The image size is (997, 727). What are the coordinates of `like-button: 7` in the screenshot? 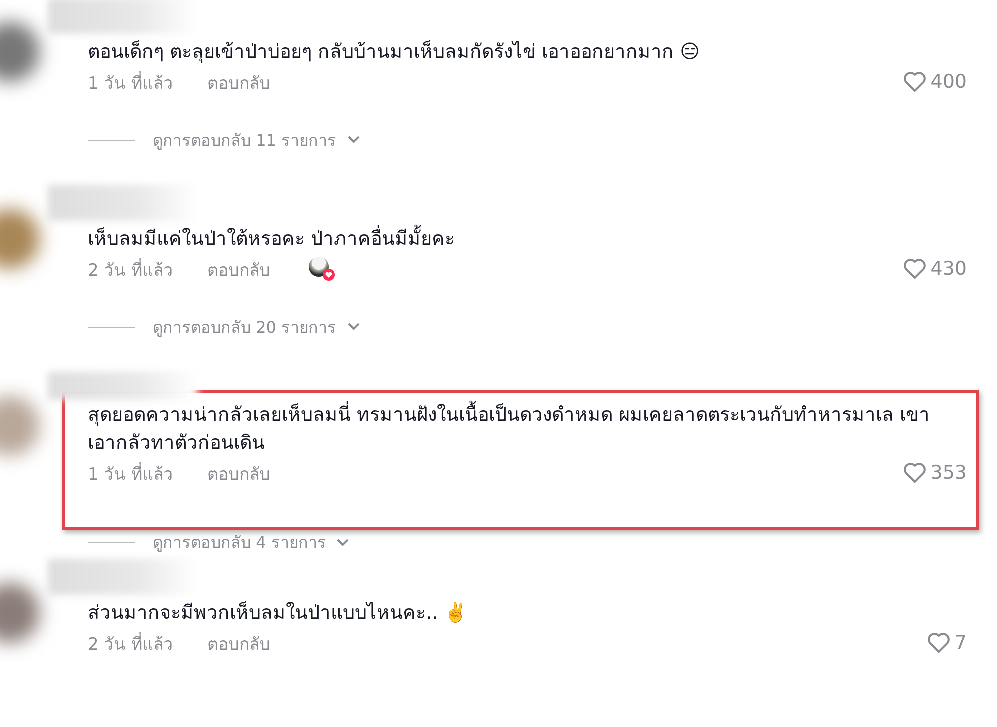 It's located at (946, 643).